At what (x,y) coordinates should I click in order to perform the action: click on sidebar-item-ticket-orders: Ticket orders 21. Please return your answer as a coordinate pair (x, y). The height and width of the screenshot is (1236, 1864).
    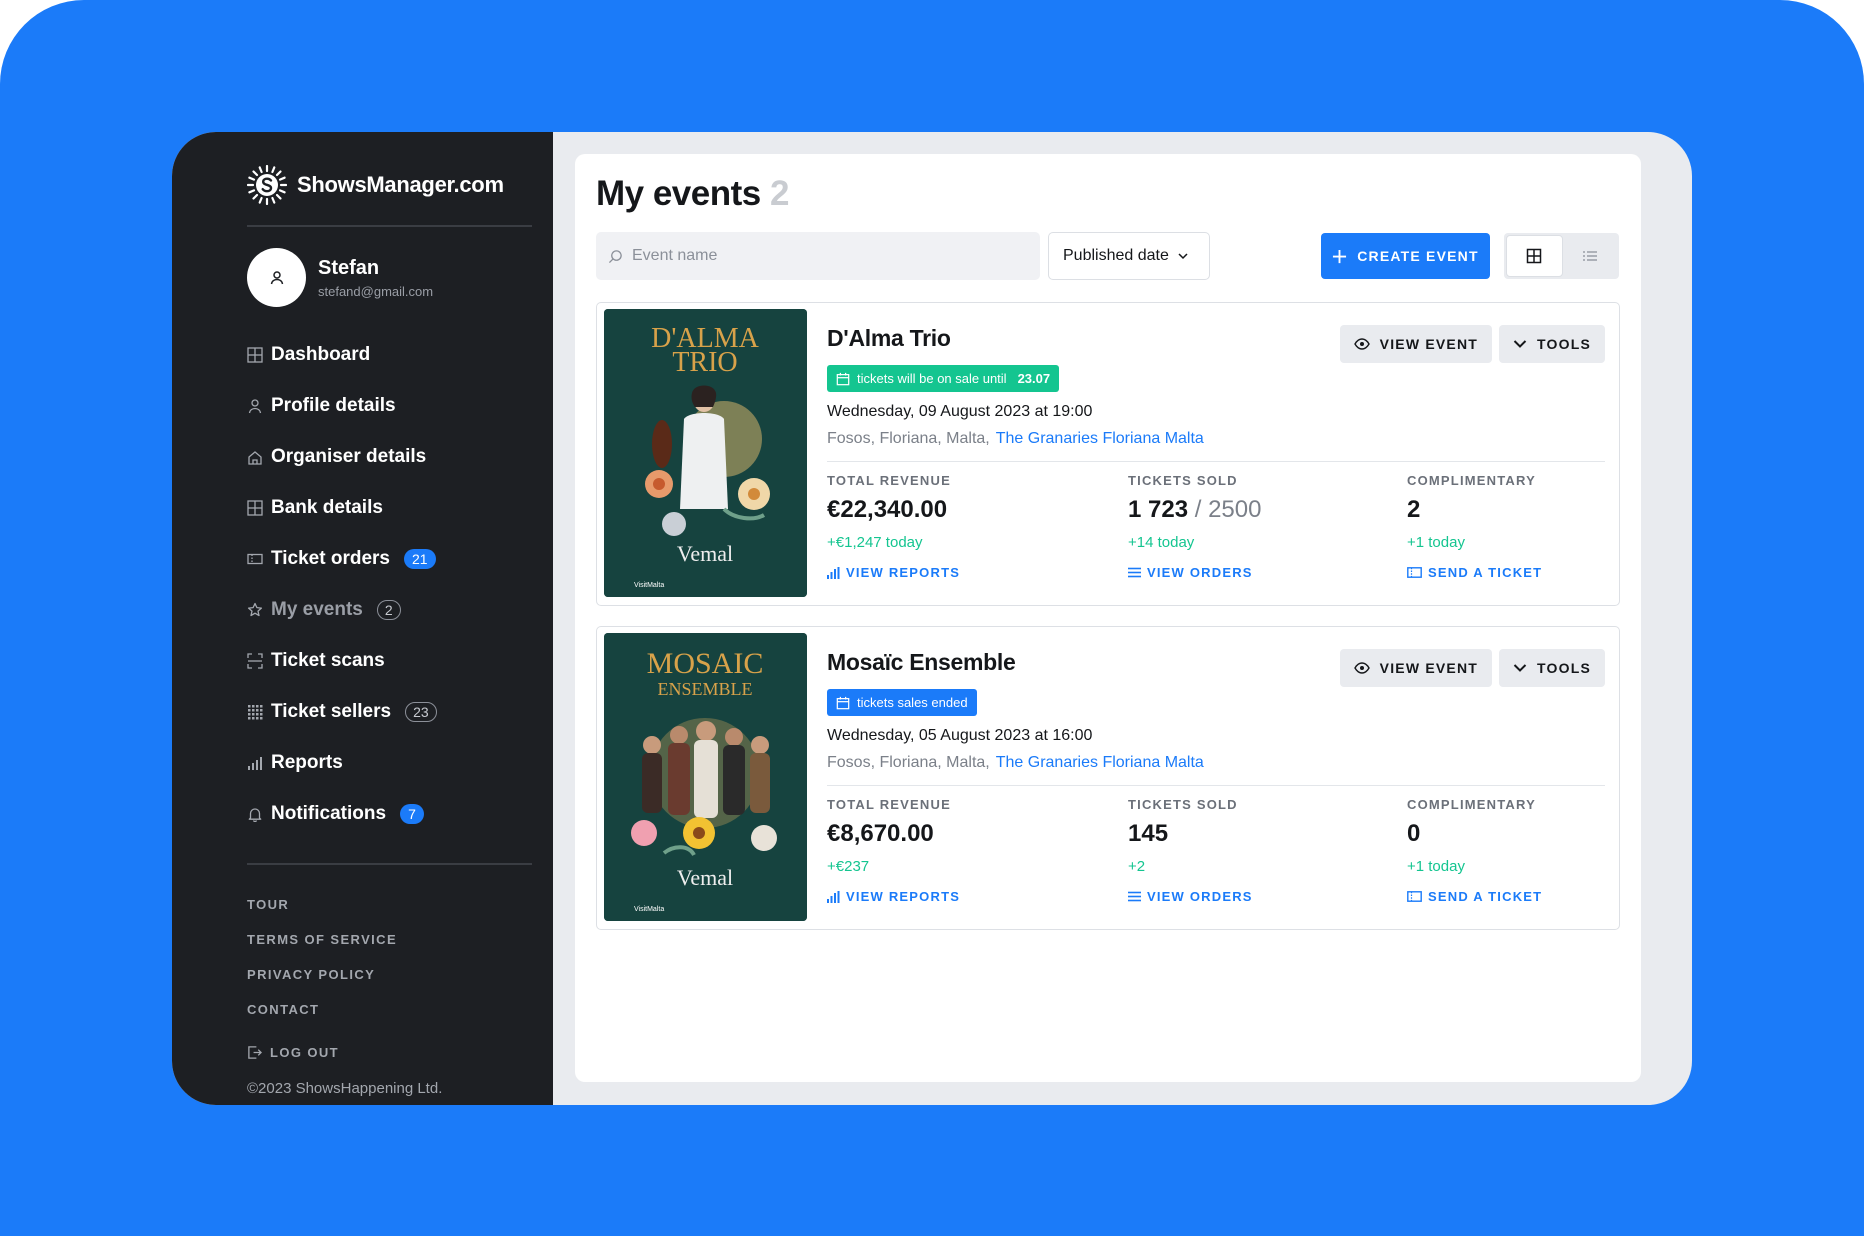
    Looking at the image, I should click on (400, 558).